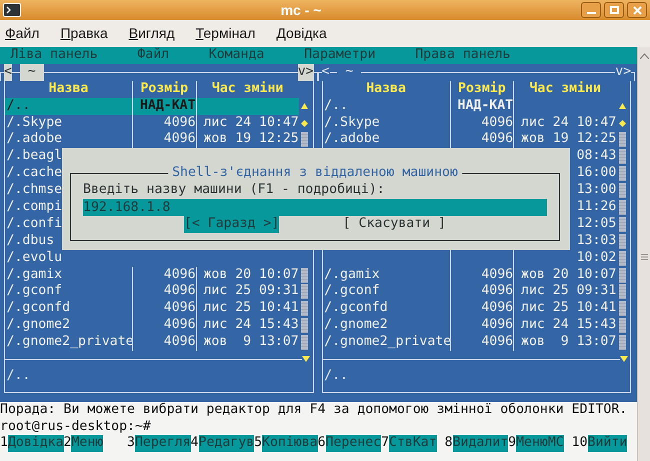  I want to click on function-key-button: Копіюва, so click(290, 443).